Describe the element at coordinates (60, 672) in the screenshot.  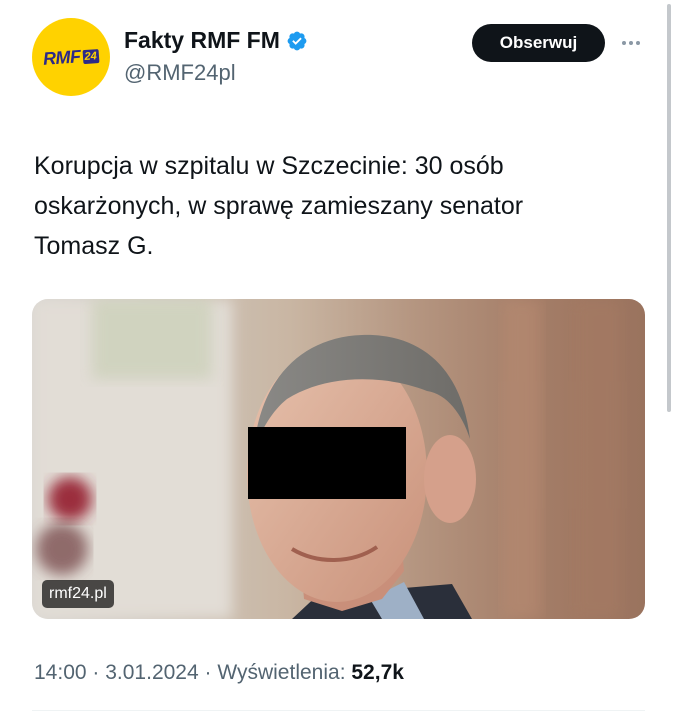
I see `tweet-time: 14:00` at that location.